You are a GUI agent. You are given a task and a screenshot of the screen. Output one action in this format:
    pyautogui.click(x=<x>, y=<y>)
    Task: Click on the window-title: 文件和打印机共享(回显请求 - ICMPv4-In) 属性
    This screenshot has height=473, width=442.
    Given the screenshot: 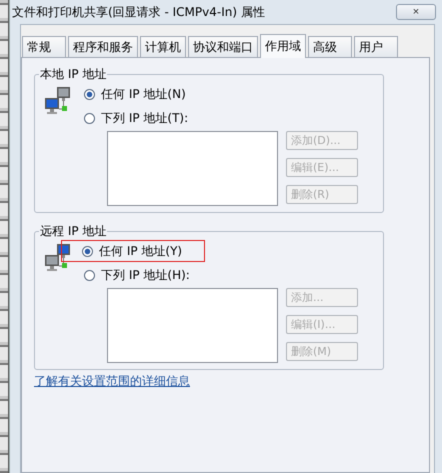 What is the action you would take?
    pyautogui.click(x=138, y=12)
    